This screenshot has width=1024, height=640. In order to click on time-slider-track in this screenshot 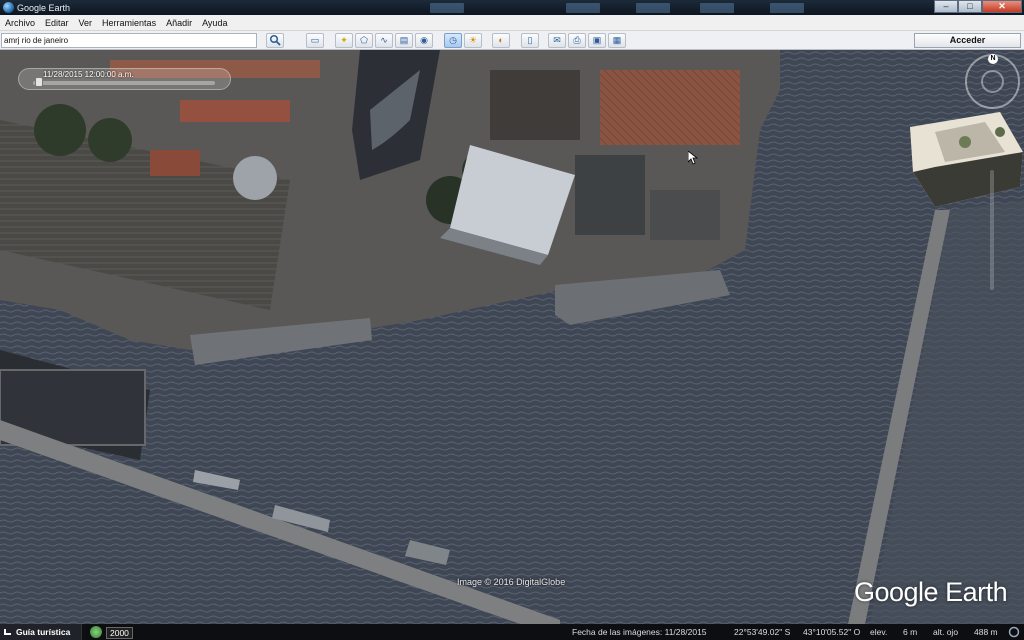, I will do `click(124, 83)`.